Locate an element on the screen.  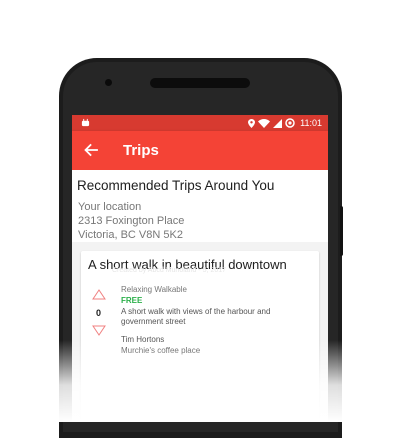
upvote-triangle-icon is located at coordinates (99, 294).